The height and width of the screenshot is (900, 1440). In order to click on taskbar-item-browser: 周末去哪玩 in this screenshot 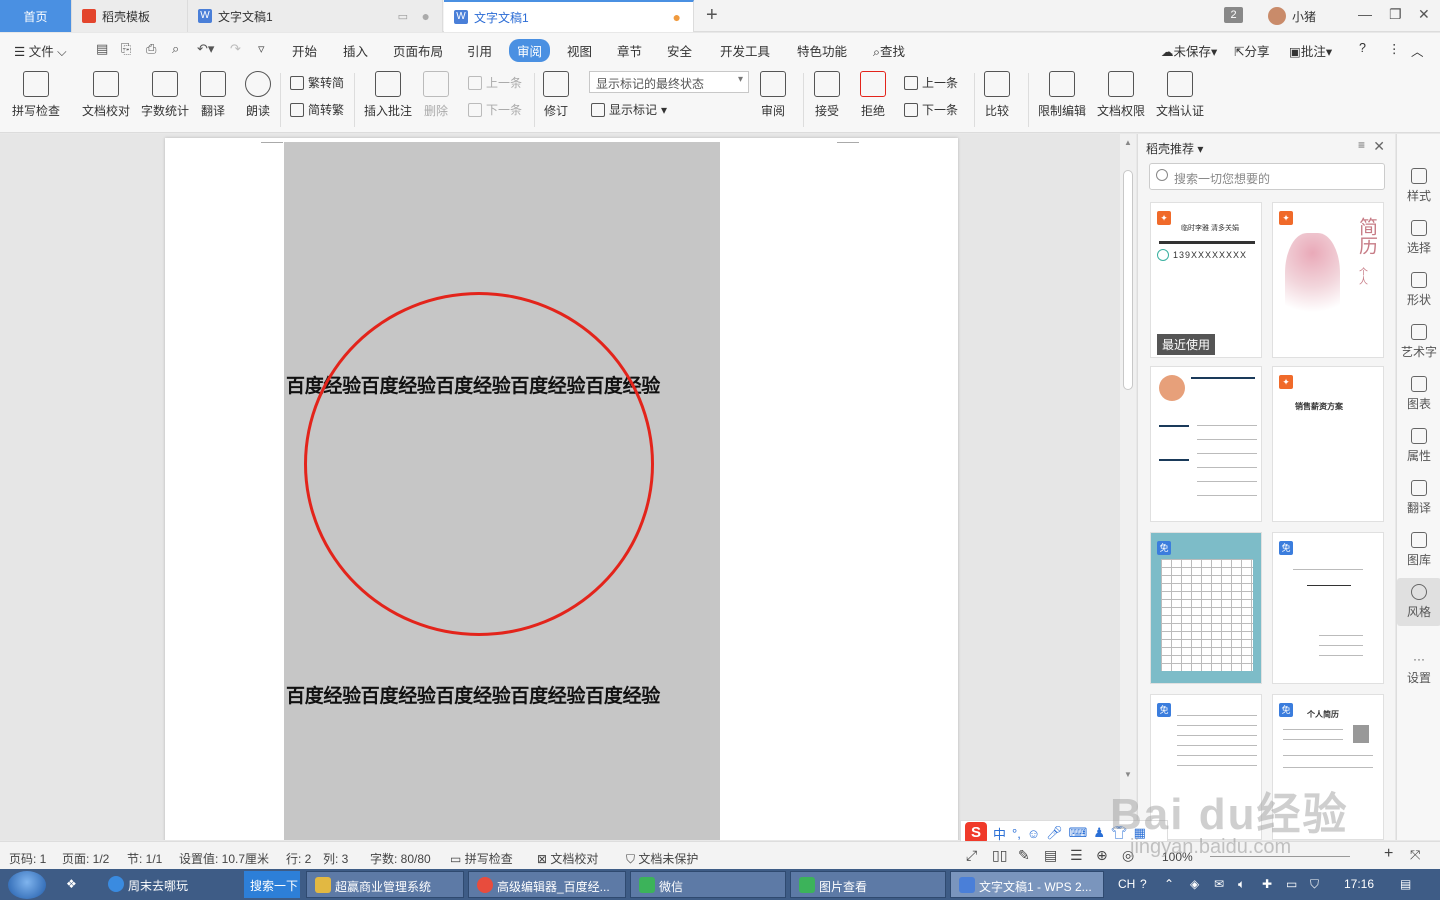, I will do `click(170, 884)`.